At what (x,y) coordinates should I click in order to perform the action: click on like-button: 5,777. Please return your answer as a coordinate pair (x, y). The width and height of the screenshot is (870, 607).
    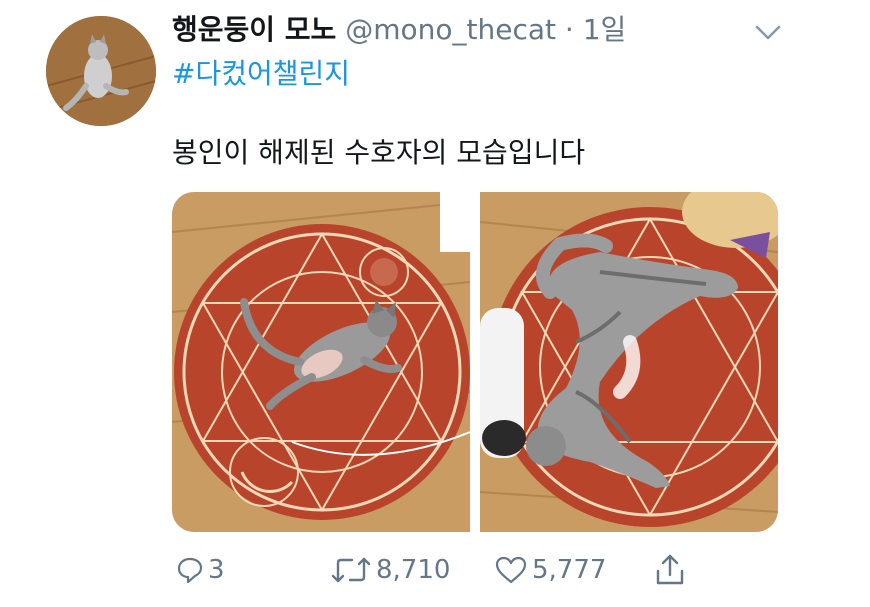
    Looking at the image, I should click on (550, 570).